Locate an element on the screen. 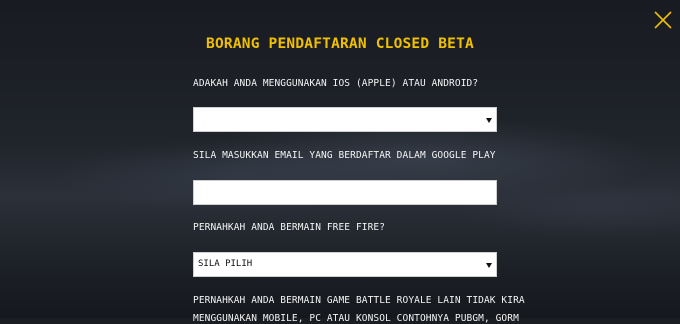 The image size is (680, 324). close-button is located at coordinates (663, 20).